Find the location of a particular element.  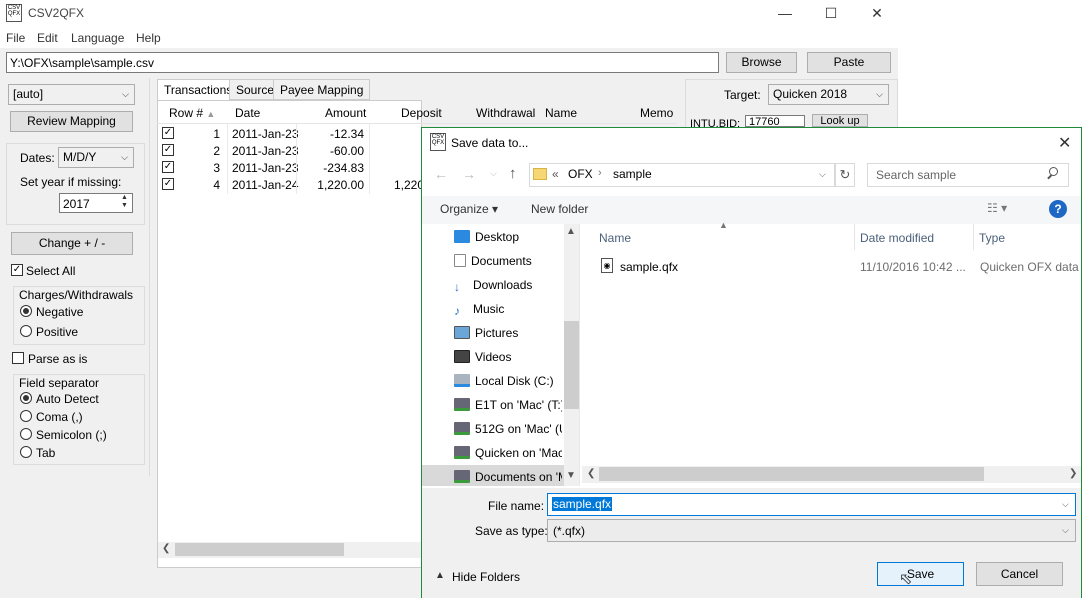

refresh-icon: ↻ is located at coordinates (845, 175).